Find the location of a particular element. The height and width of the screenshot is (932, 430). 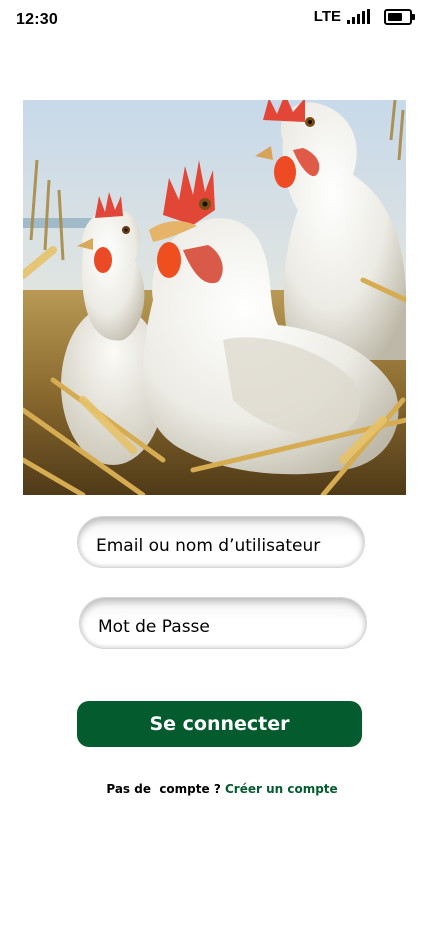

password-input is located at coordinates (225, 623).